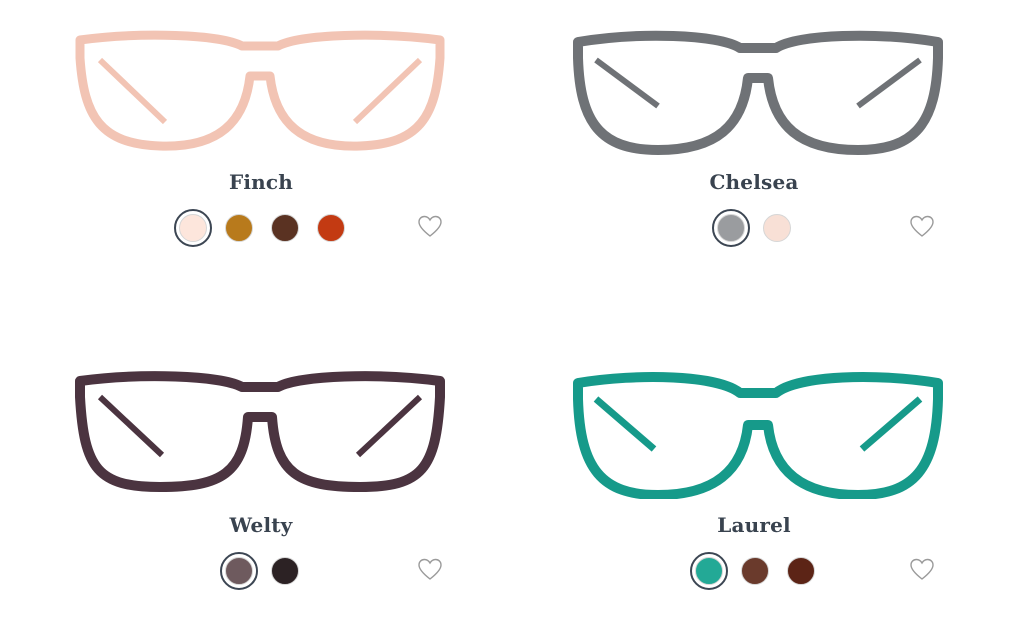 This screenshot has width=1024, height=623. I want to click on product-name: Chelsea, so click(754, 182).